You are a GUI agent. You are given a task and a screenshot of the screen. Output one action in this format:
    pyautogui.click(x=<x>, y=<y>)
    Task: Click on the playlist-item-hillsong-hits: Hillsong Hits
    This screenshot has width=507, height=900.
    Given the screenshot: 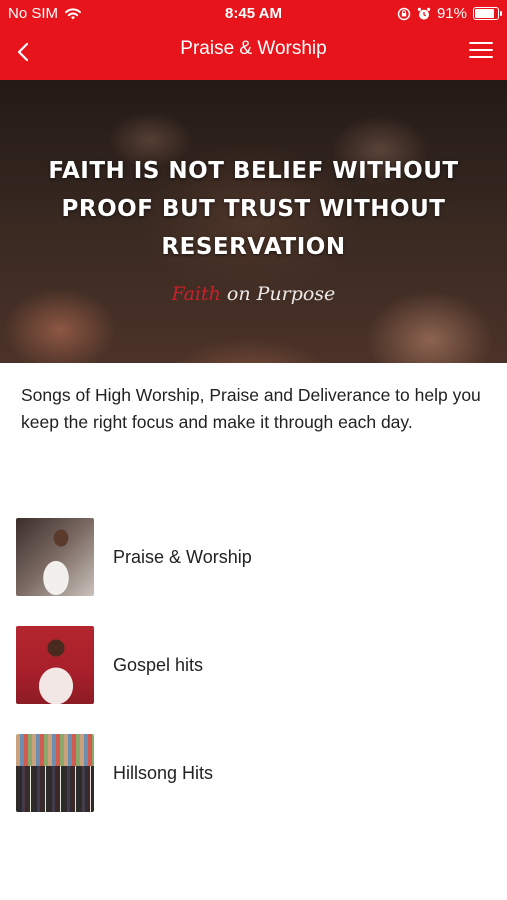 What is the action you would take?
    pyautogui.click(x=251, y=773)
    